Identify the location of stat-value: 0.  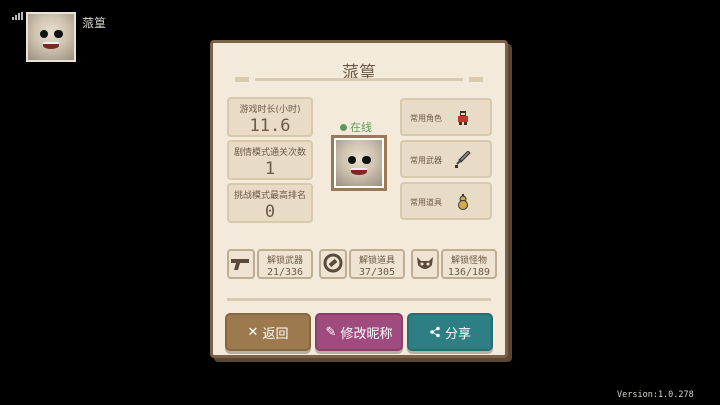
(270, 212).